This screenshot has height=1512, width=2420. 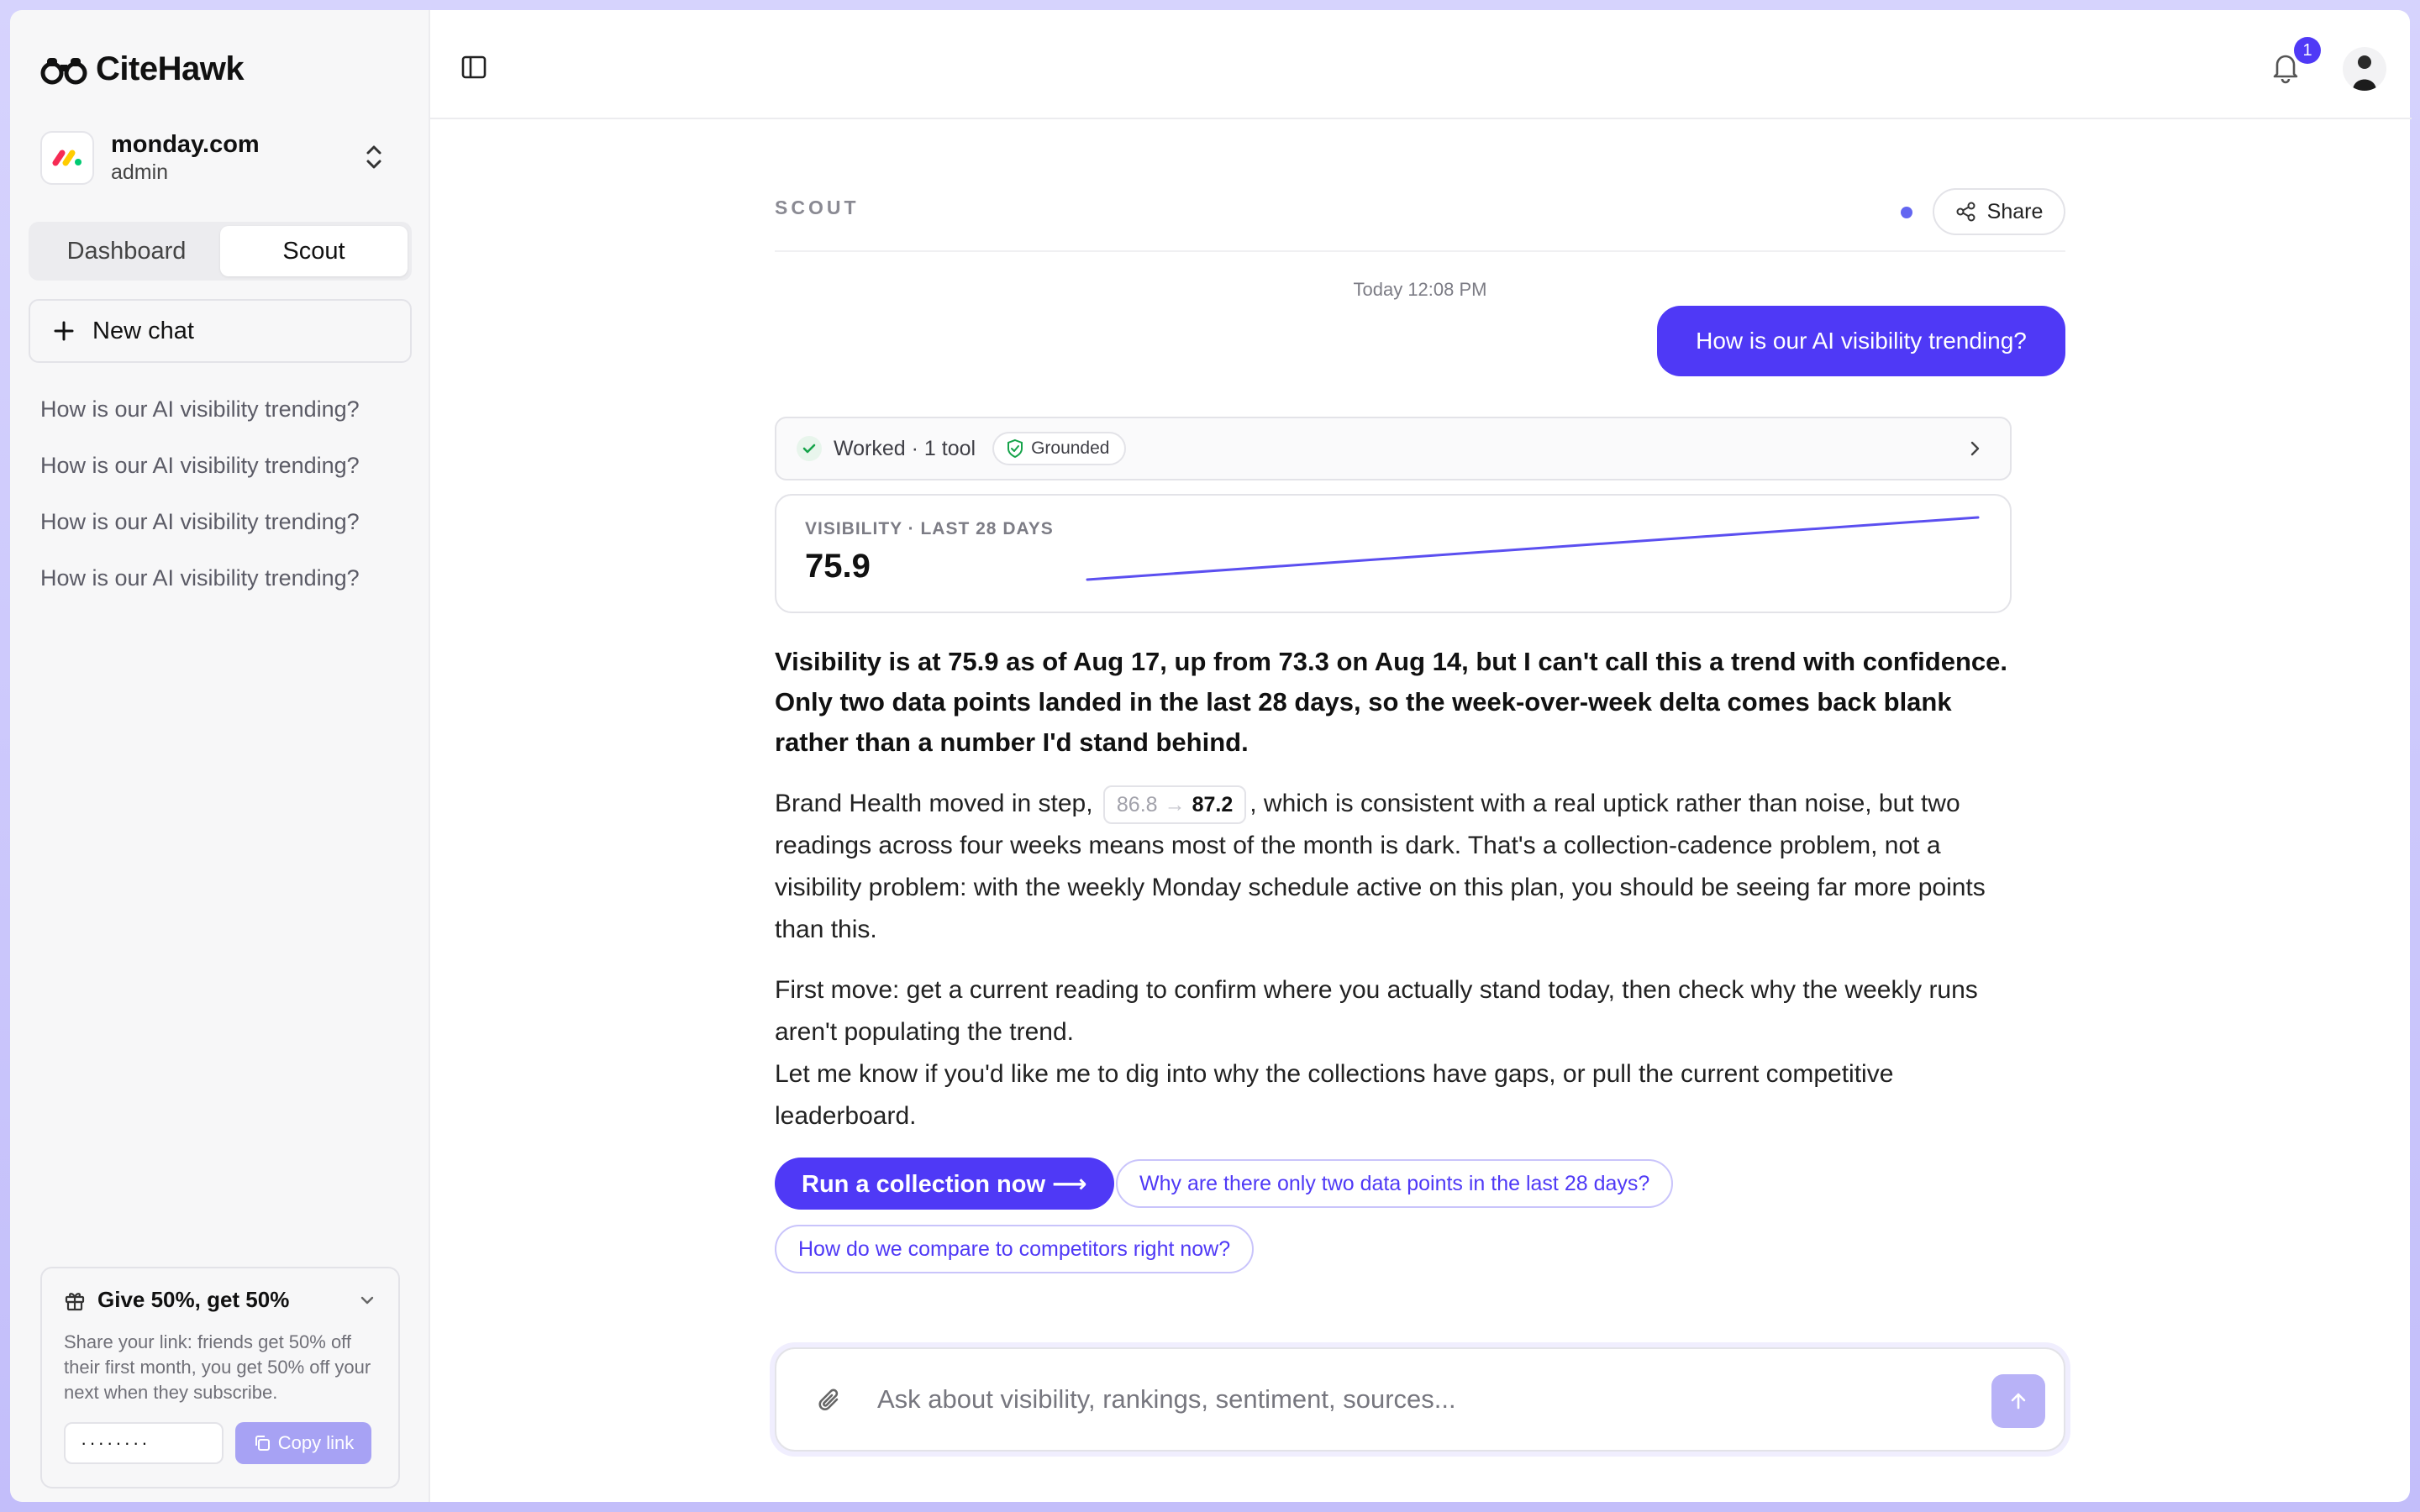 I want to click on brand-health-delta: 86.8 → 87.2, so click(x=1174, y=805).